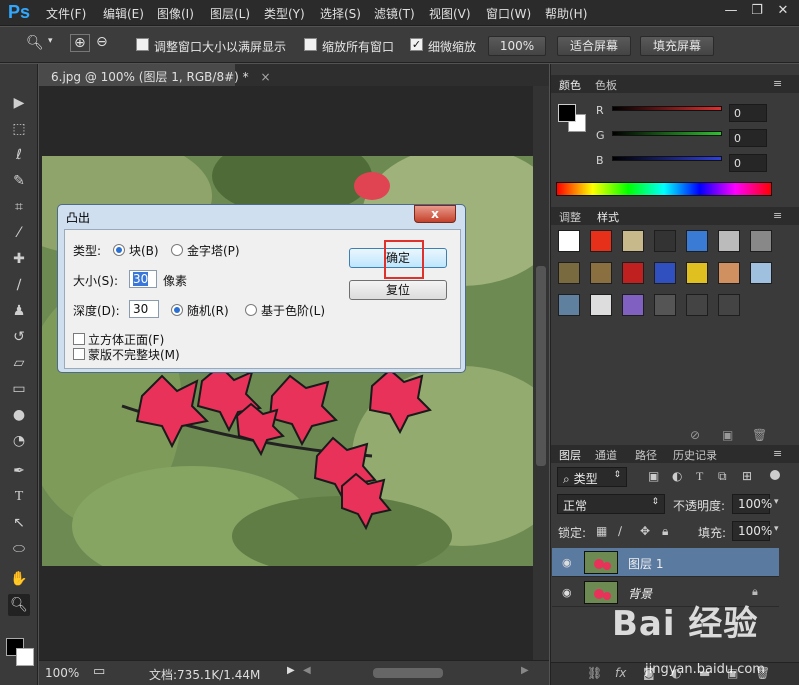  I want to click on healing-brush-tool-icon: ✚, so click(19, 259).